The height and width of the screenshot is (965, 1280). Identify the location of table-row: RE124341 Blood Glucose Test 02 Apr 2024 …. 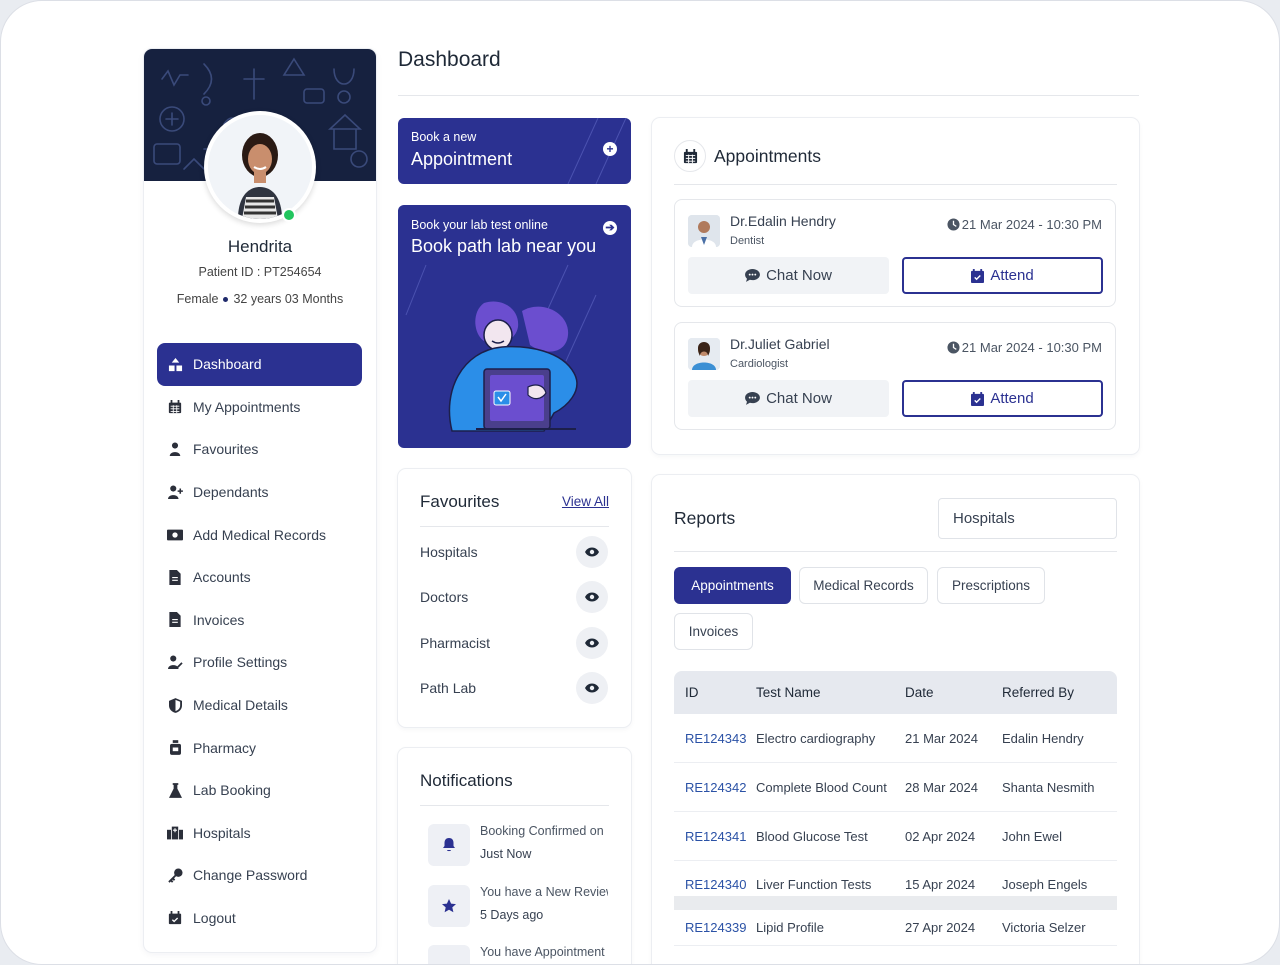
(895, 836).